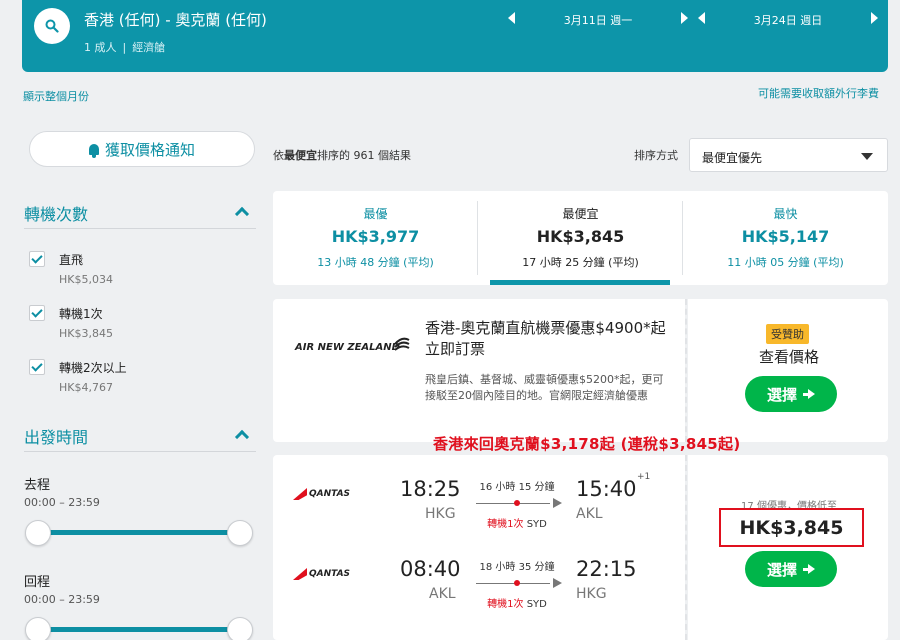 The width and height of the screenshot is (900, 640). What do you see at coordinates (536, 604) in the screenshot?
I see `inbound-via: SYD` at bounding box center [536, 604].